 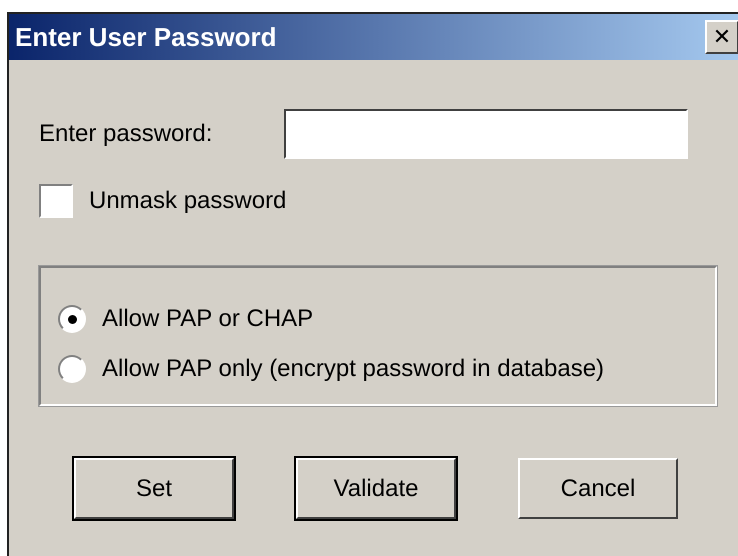 What do you see at coordinates (598, 488) in the screenshot?
I see `dialog-button: Cancel` at bounding box center [598, 488].